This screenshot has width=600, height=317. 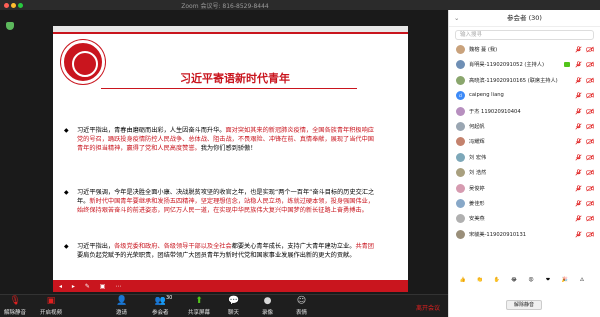 What do you see at coordinates (121, 306) in the screenshot?
I see `invite-button: 👤 邀请` at bounding box center [121, 306].